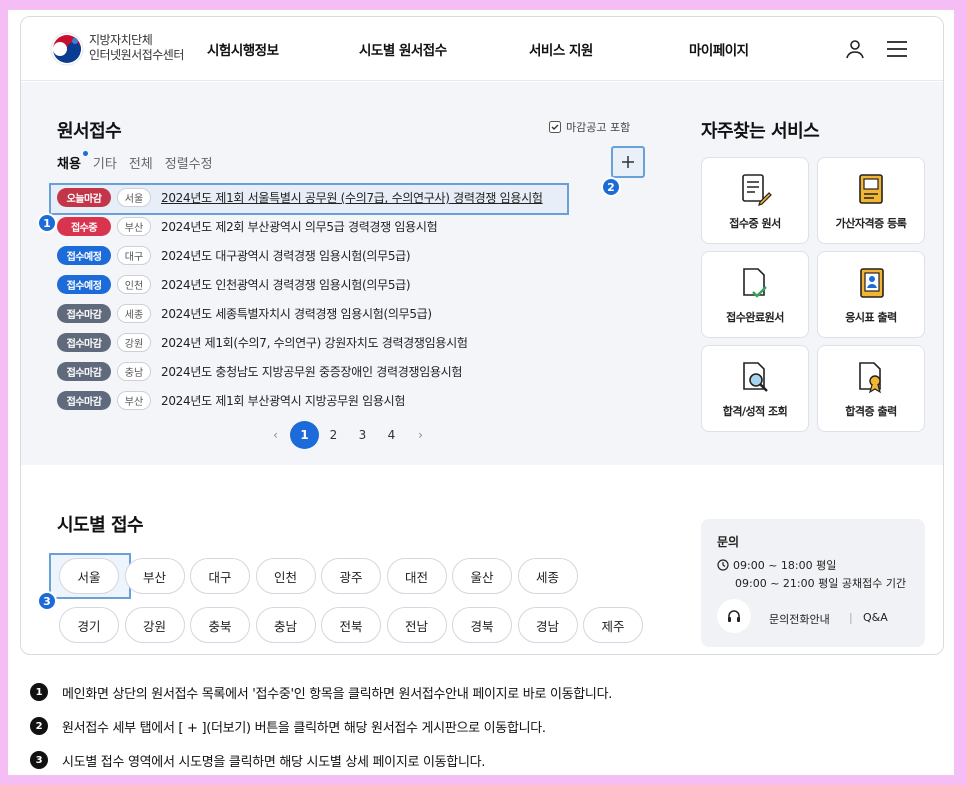  What do you see at coordinates (555, 127) in the screenshot?
I see `checkbox-checked-icon` at bounding box center [555, 127].